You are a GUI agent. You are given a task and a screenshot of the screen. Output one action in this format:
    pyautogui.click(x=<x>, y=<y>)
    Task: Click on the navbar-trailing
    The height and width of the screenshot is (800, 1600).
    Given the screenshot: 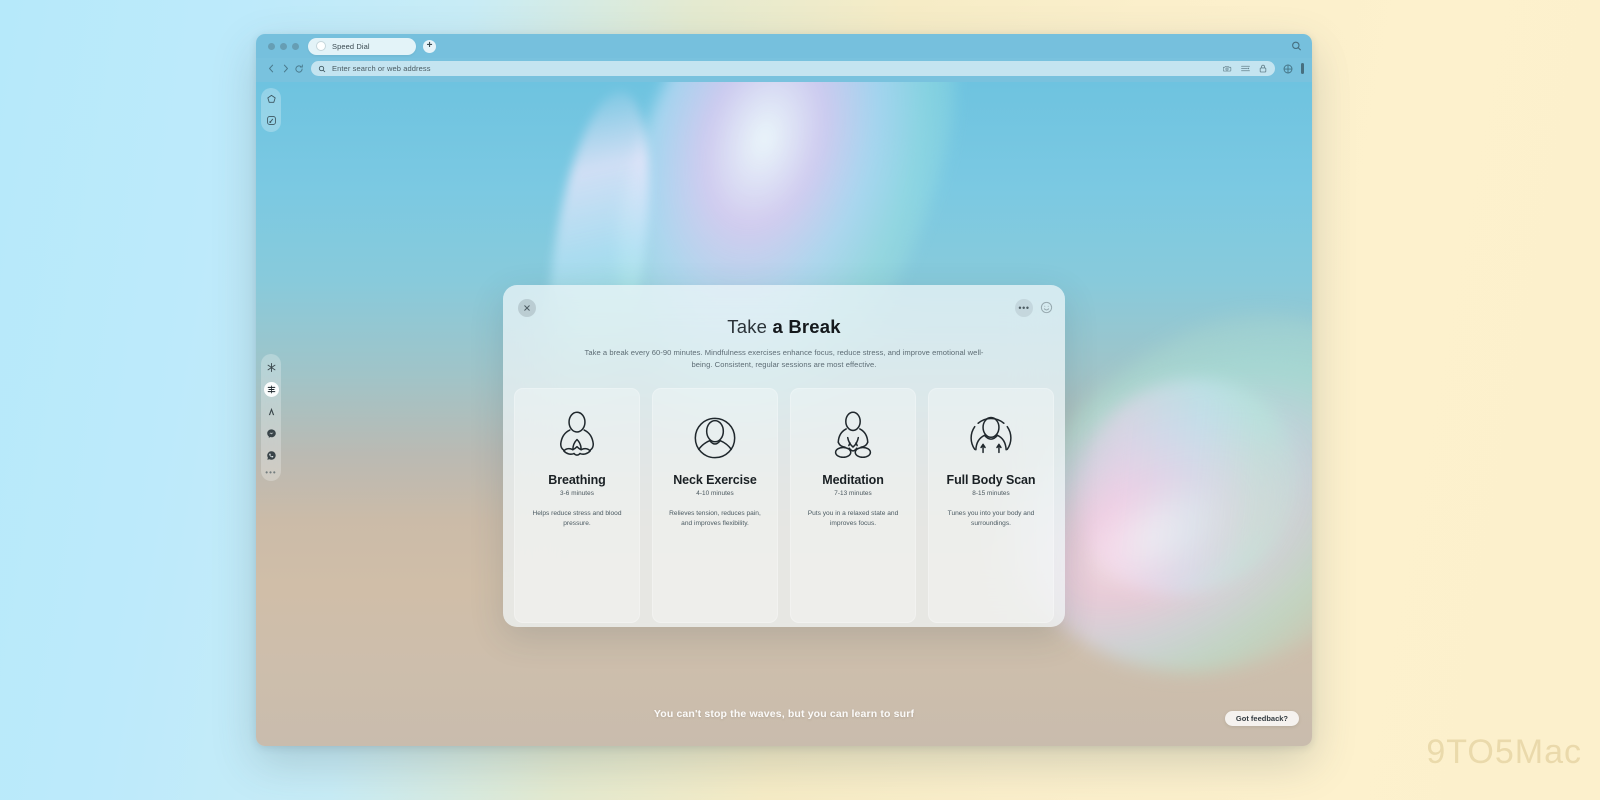 What is the action you would take?
    pyautogui.click(x=1293, y=68)
    